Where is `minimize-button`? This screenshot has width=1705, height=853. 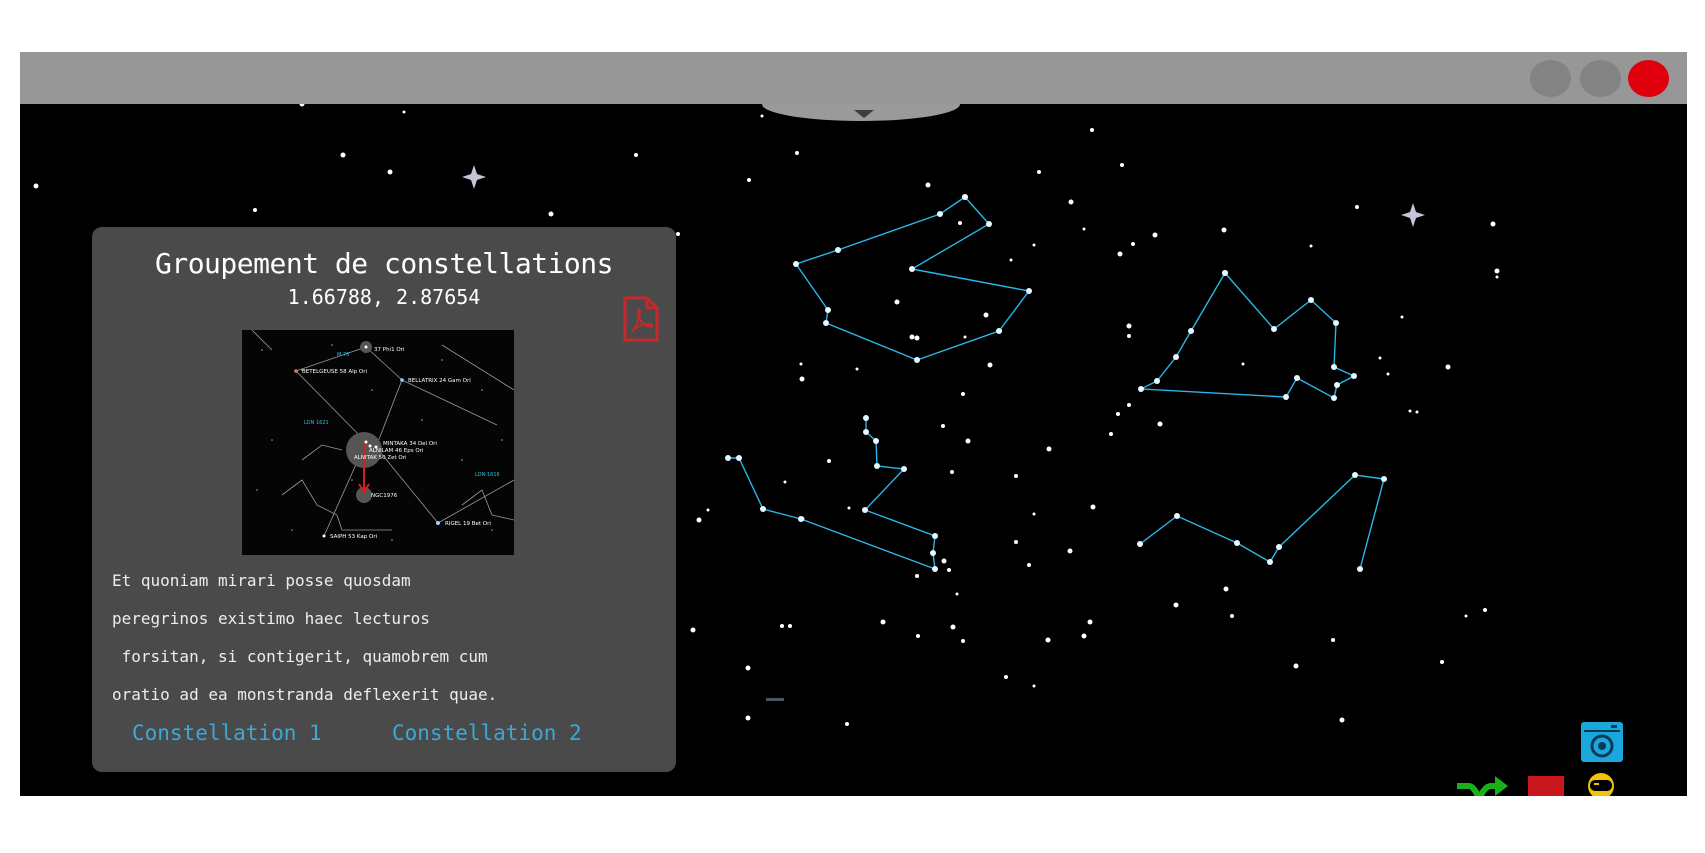 minimize-button is located at coordinates (1550, 78).